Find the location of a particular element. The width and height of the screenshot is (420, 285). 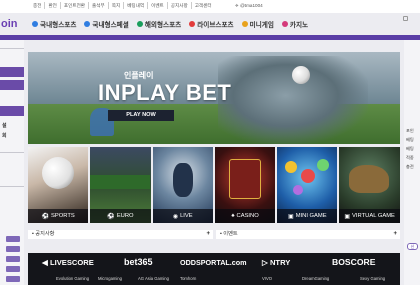

tile-virtual-game: ▣ VIRTUAL GAME is located at coordinates (369, 185).